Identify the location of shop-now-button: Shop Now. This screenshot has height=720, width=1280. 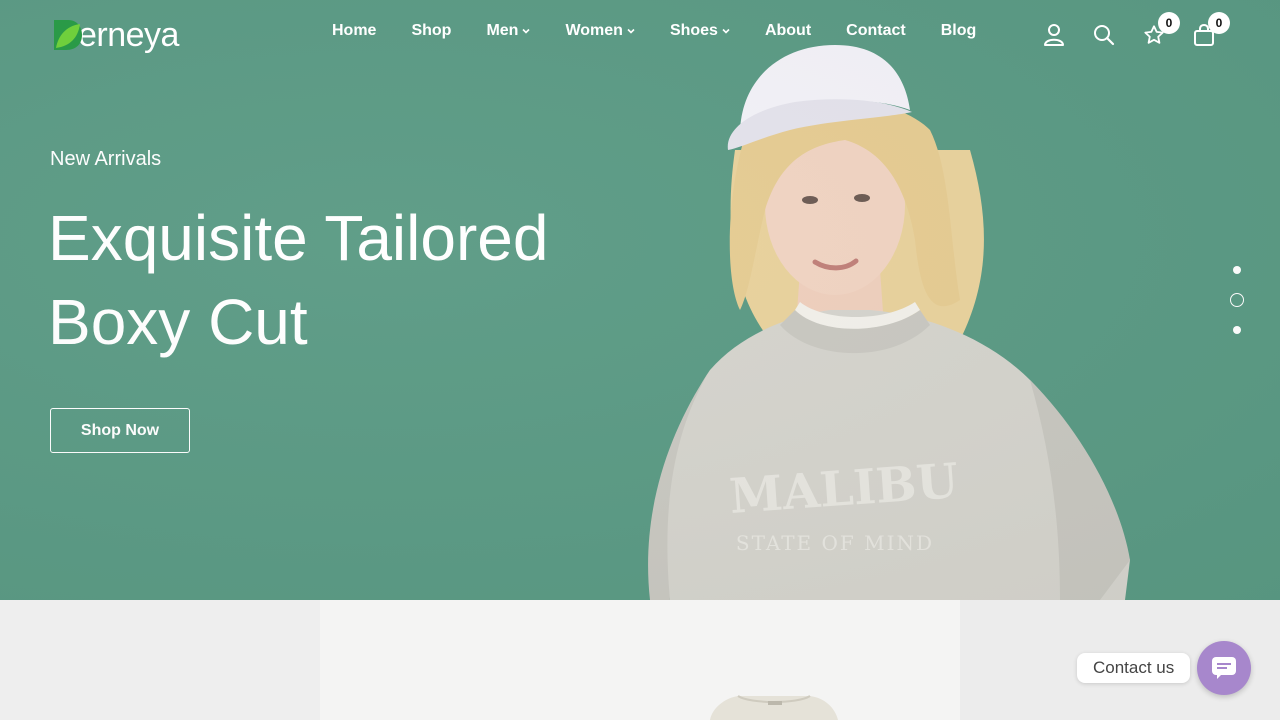
(120, 430).